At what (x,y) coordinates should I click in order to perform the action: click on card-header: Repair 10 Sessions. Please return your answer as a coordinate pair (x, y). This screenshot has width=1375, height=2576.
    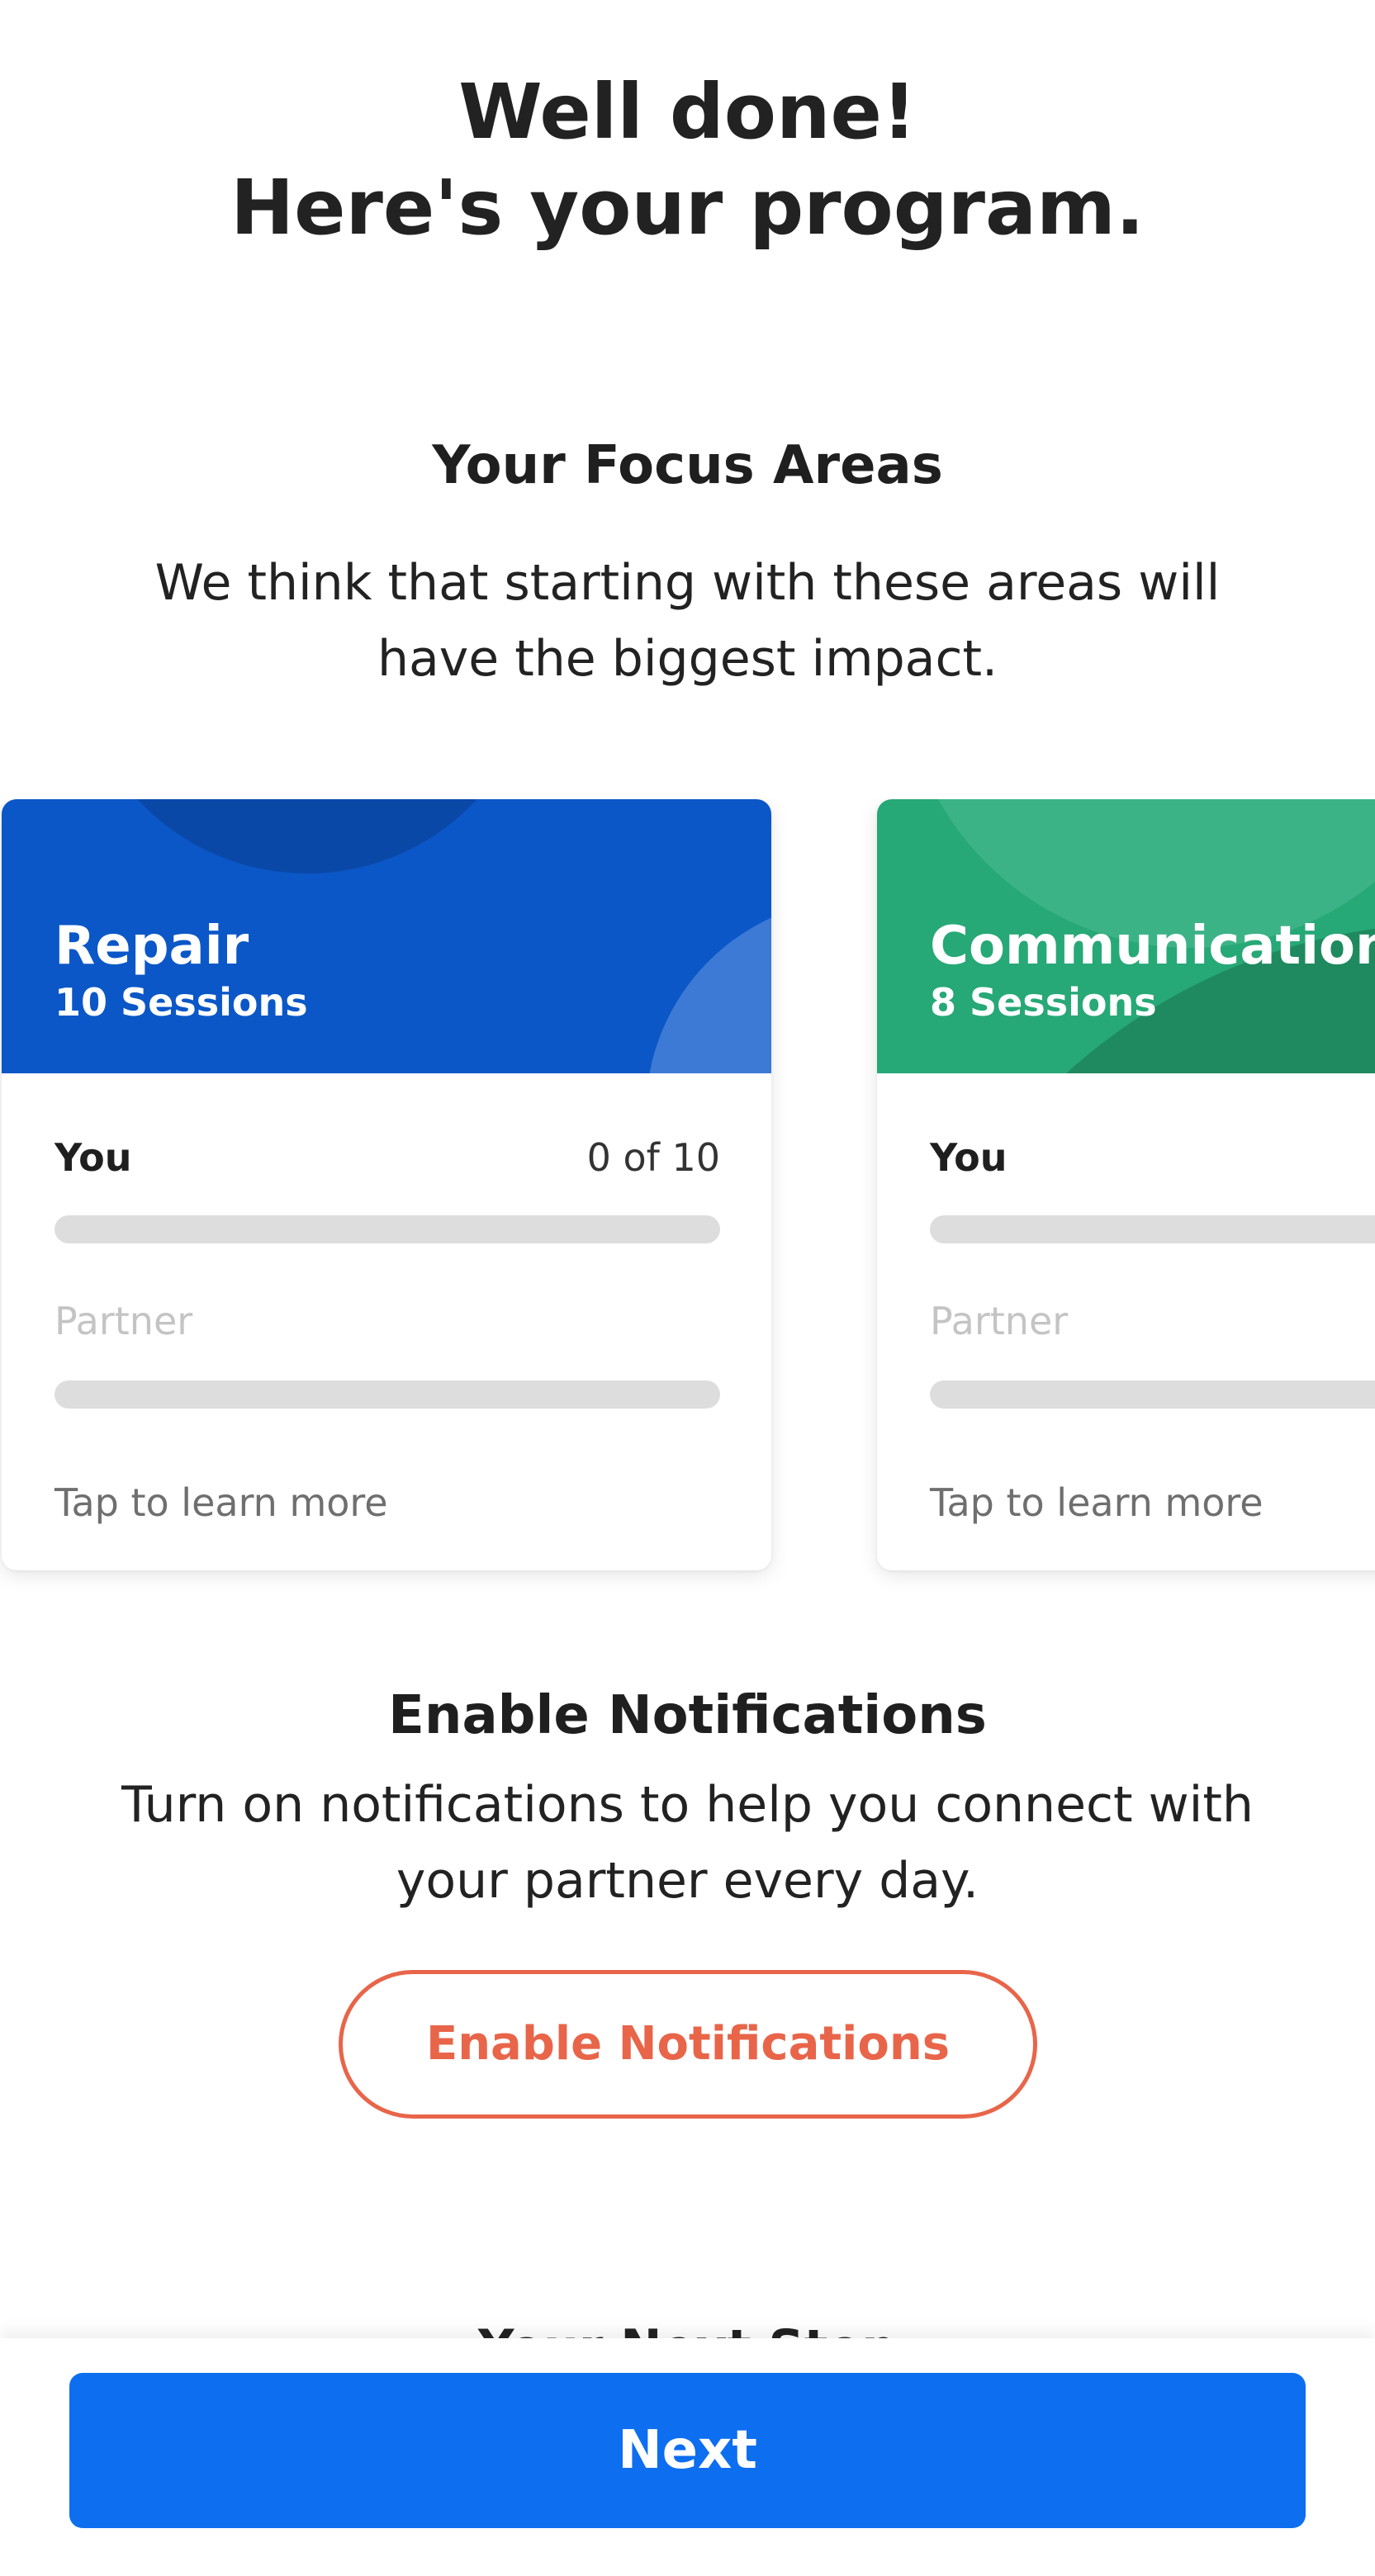
    Looking at the image, I should click on (386, 936).